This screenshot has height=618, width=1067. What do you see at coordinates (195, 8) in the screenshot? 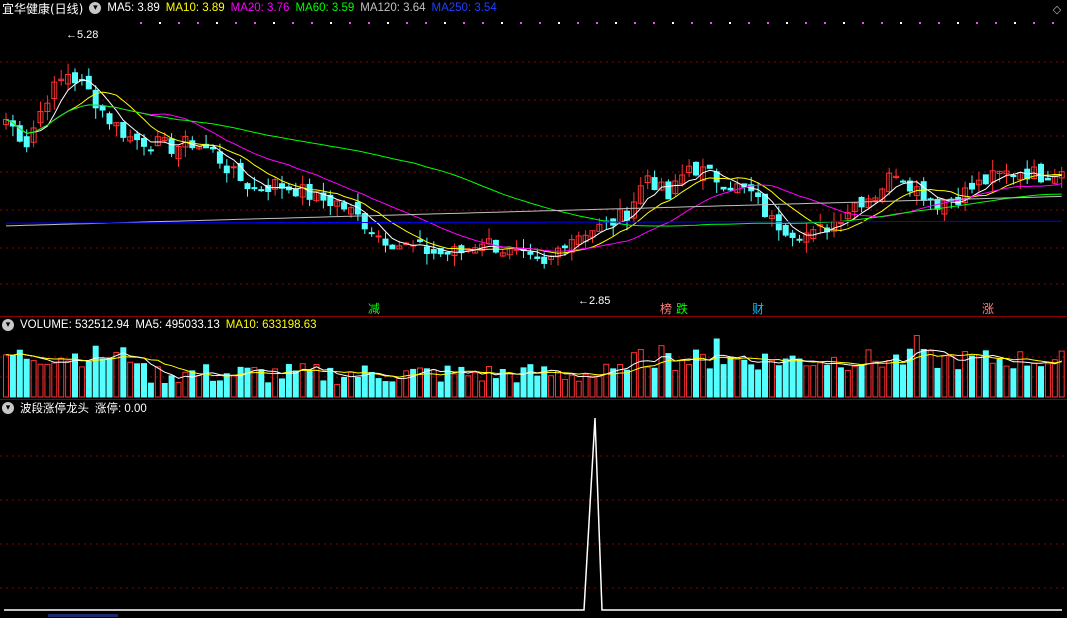
I see `legend-ma10: MA10: 3.89` at bounding box center [195, 8].